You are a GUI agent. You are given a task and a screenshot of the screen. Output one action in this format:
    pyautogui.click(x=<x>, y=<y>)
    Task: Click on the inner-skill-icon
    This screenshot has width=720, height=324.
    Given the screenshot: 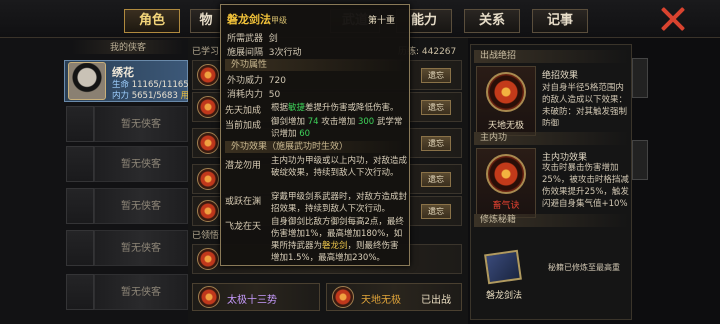 What is the action you would take?
    pyautogui.click(x=506, y=174)
    